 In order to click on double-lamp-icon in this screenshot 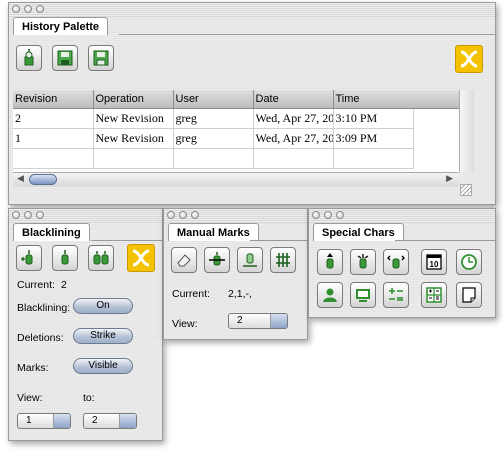, I will do `click(101, 258)`.